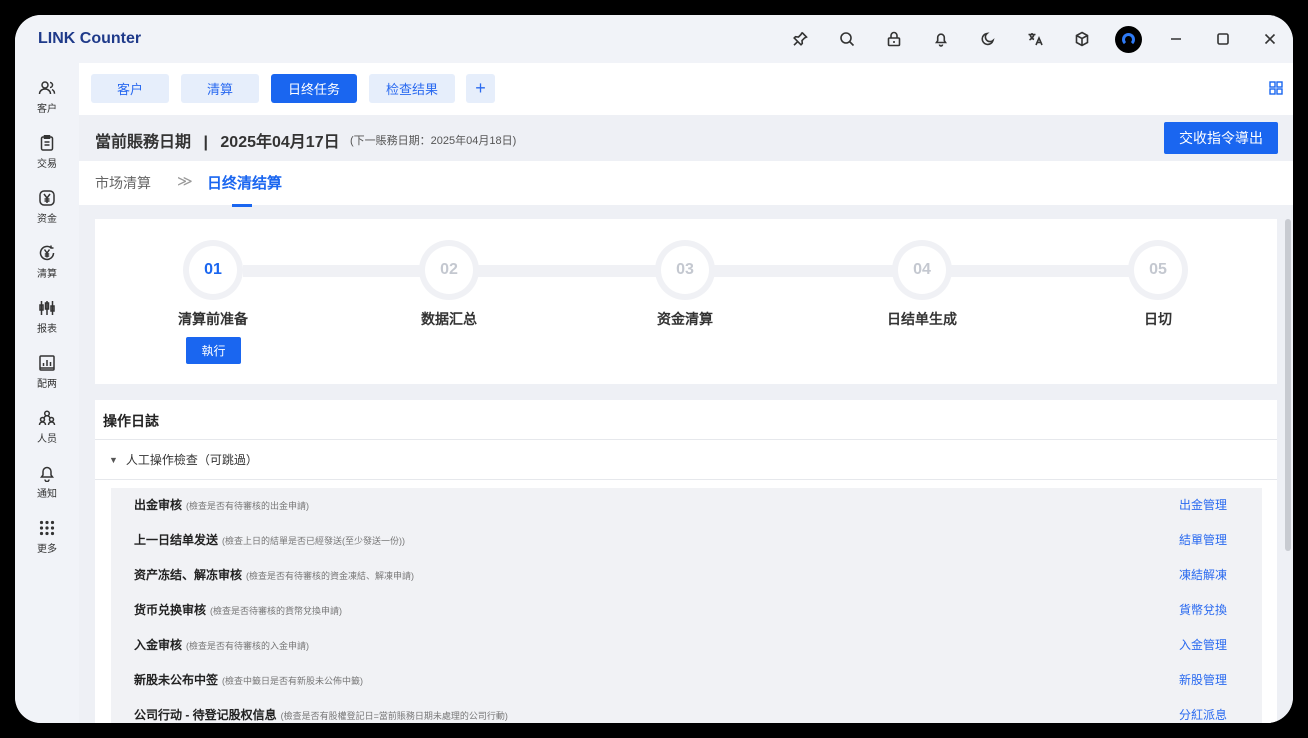 The height and width of the screenshot is (738, 1308). I want to click on step-1-label: 清算前准备, so click(213, 319).